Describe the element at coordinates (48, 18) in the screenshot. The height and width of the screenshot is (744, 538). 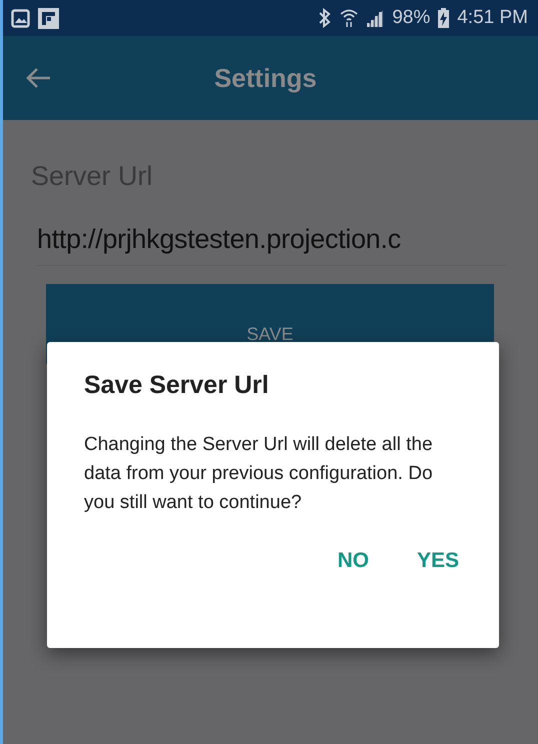
I see `app-notification-icon` at that location.